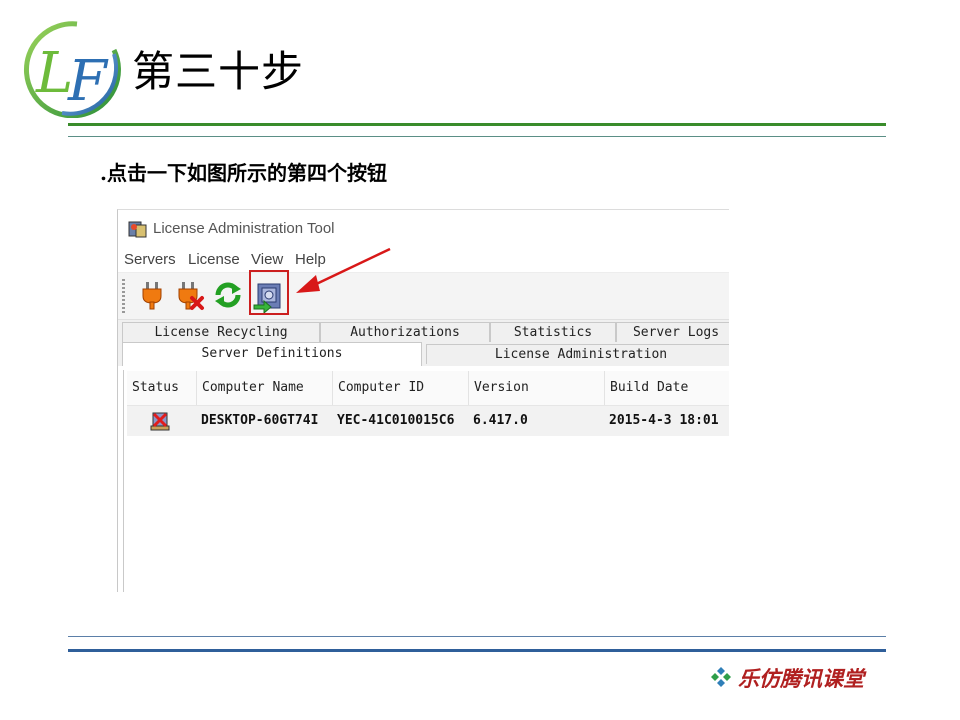  I want to click on footer-divider-thin, so click(477, 636).